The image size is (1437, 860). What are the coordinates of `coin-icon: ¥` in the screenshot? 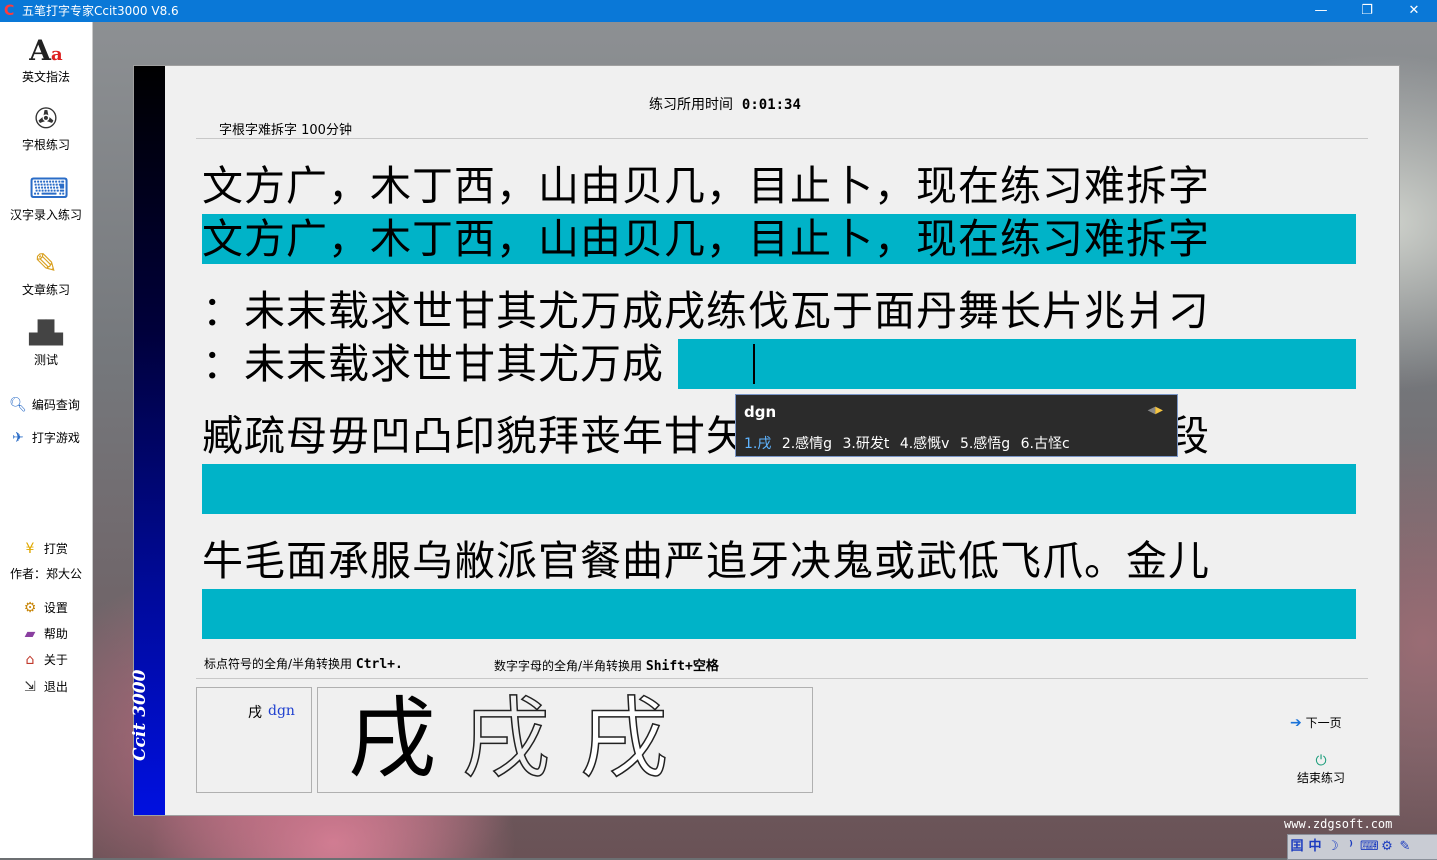 It's located at (30, 549).